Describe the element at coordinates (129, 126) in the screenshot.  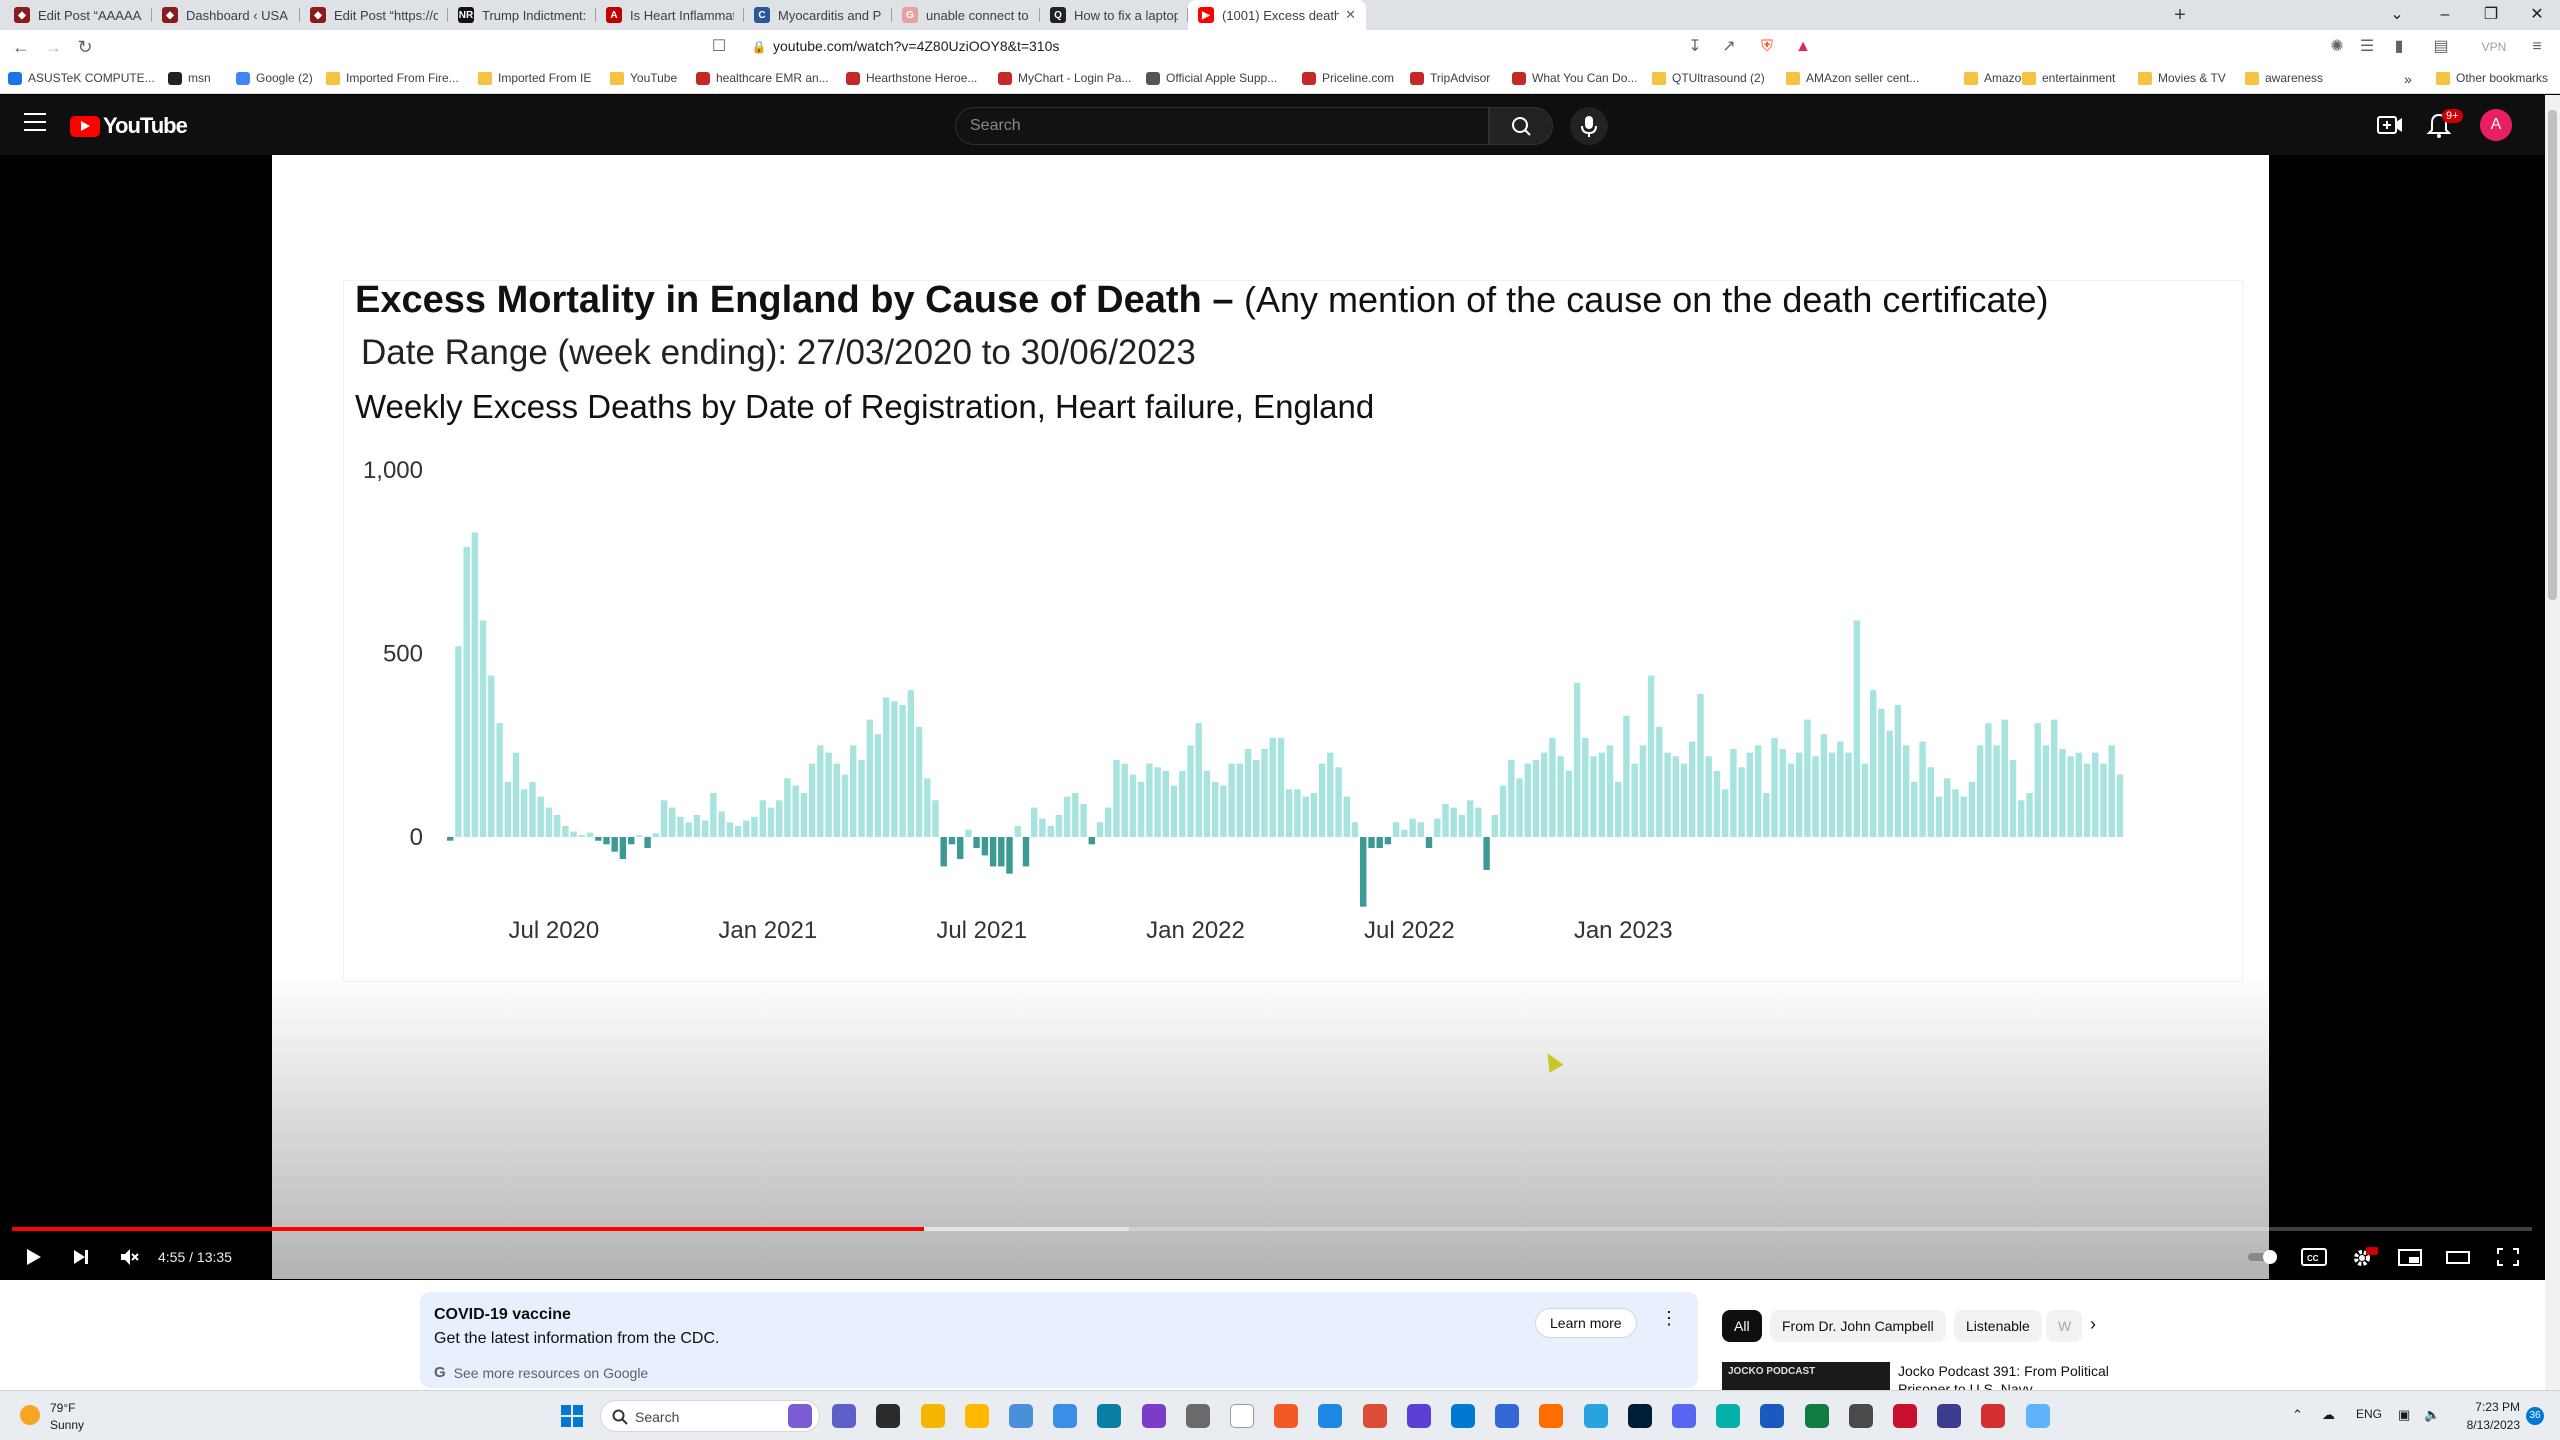
I see `youtube-logo: YouTube` at that location.